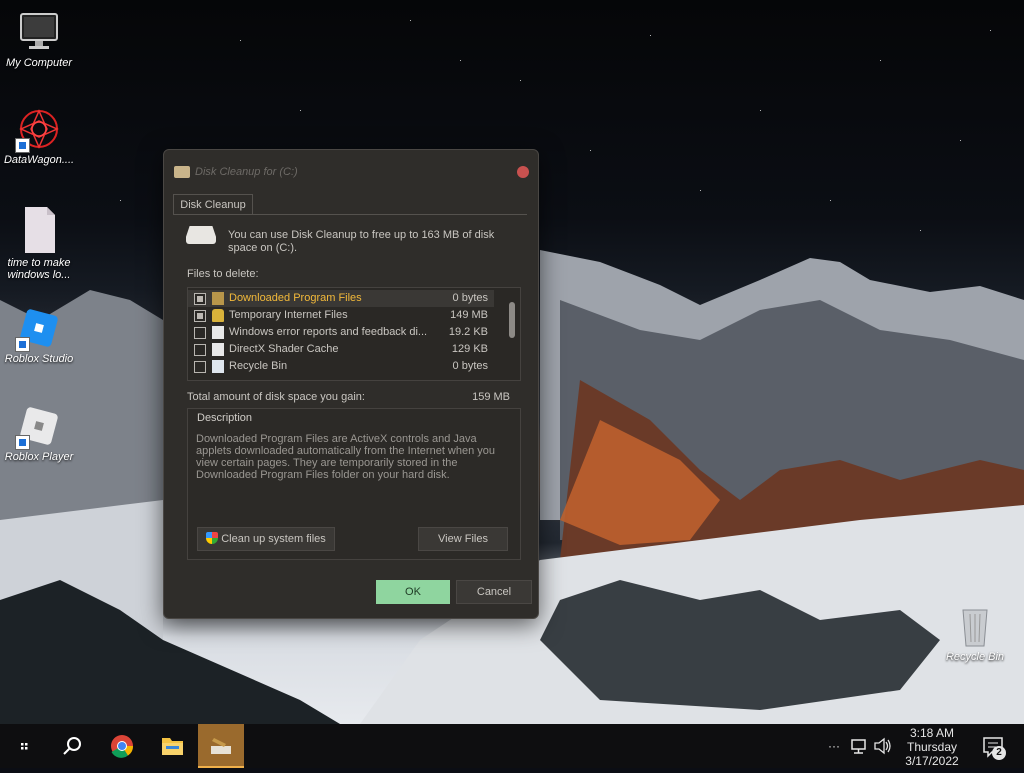 The width and height of the screenshot is (1024, 773). Describe the element at coordinates (469, 315) in the screenshot. I see `file-size: 149 MB` at that location.